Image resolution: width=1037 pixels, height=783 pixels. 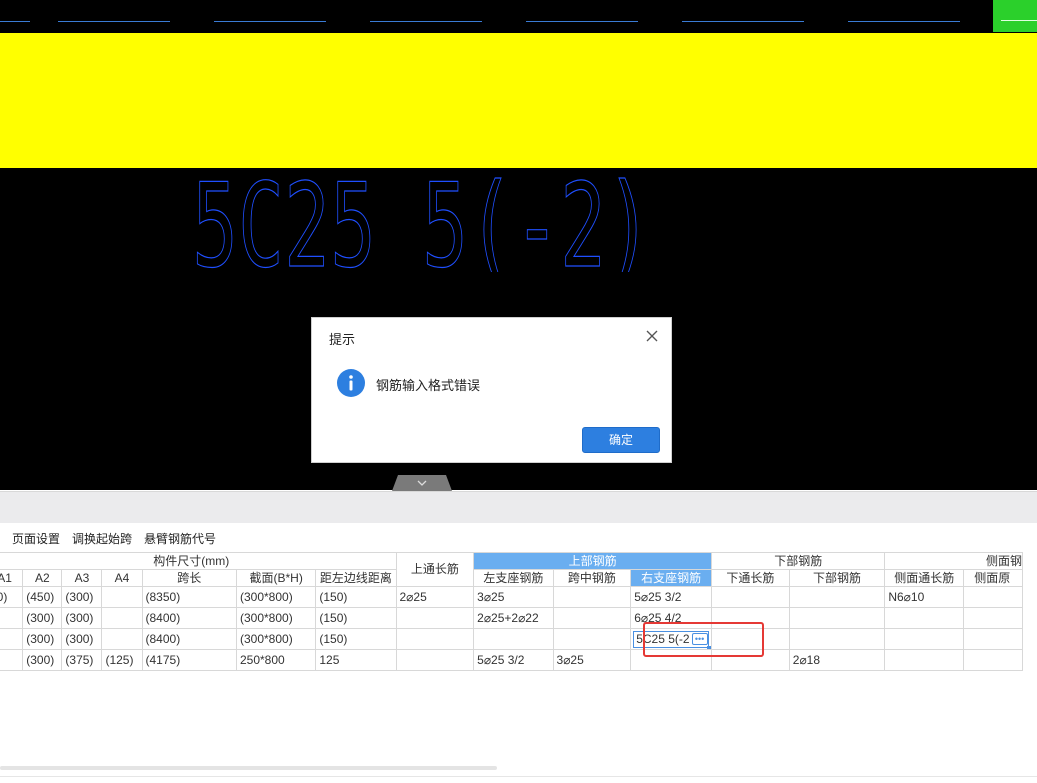 What do you see at coordinates (435, 597) in the screenshot?
I see `table-cell: 2⌀25` at bounding box center [435, 597].